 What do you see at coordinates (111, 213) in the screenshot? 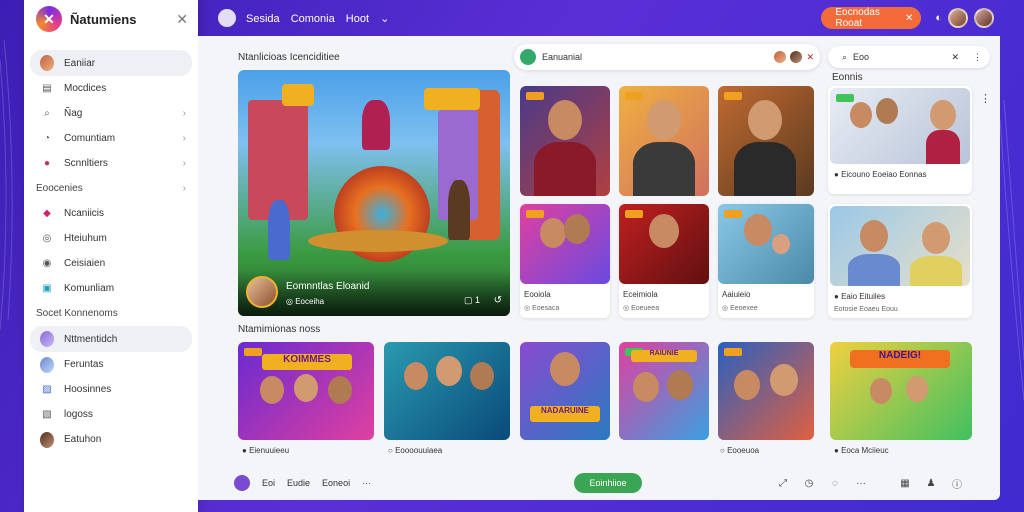
I see `sidebar-item-ncaniicis: ◆ Ncaniicis` at bounding box center [111, 213].